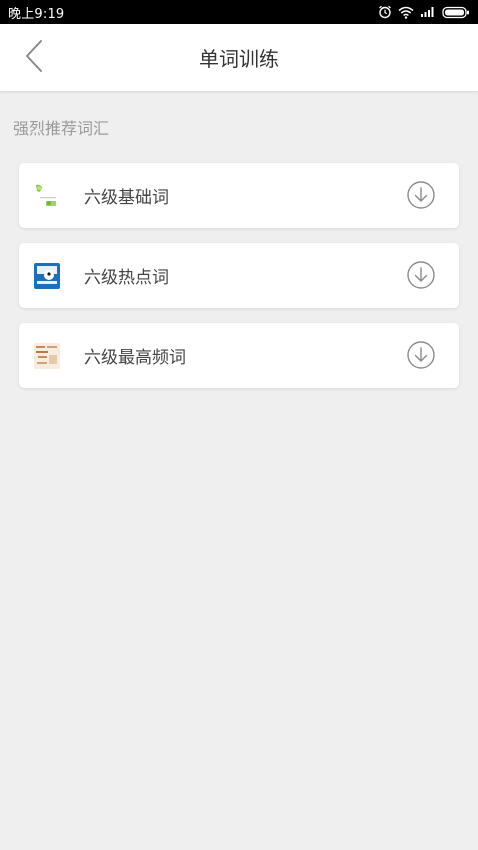 Image resolution: width=478 pixels, height=850 pixels. I want to click on app-header: 单词训练, so click(239, 58).